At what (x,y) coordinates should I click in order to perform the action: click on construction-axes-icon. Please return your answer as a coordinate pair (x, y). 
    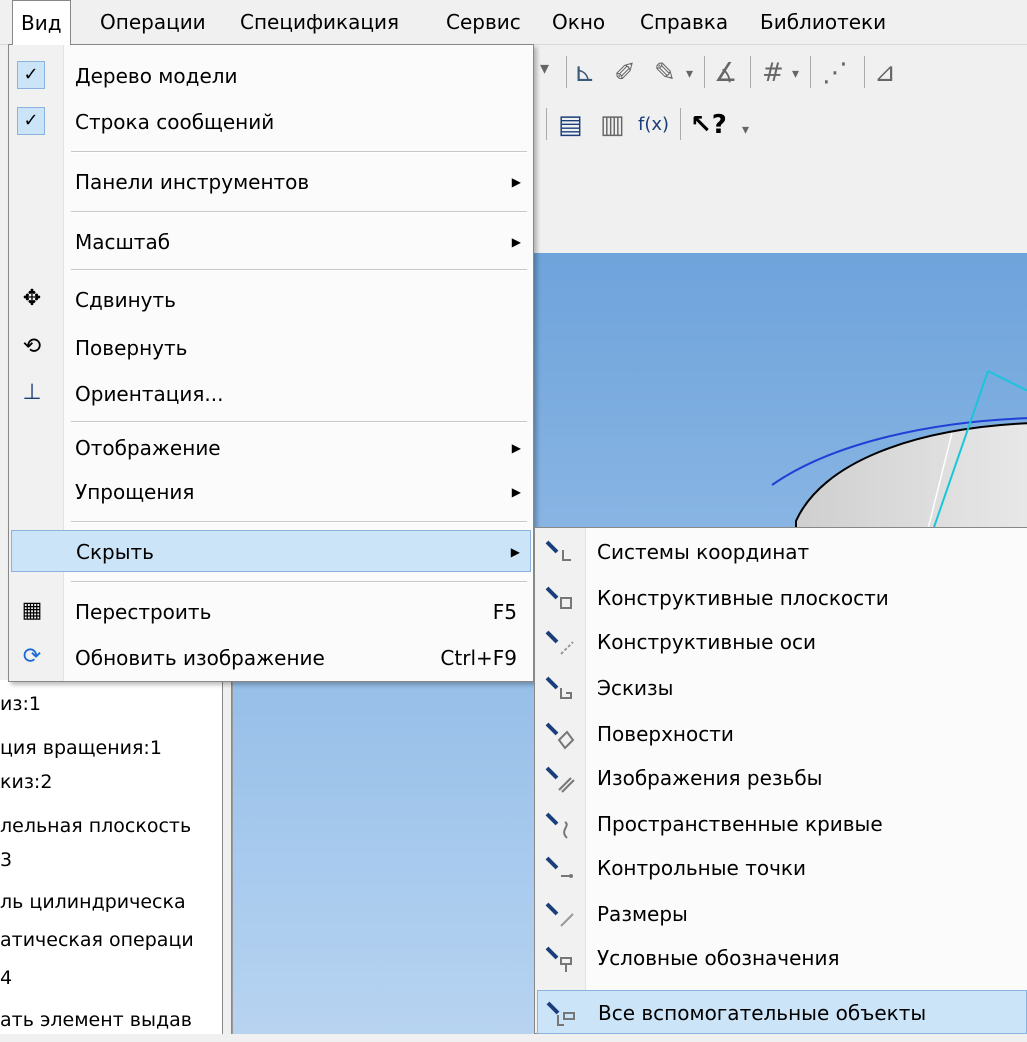
    Looking at the image, I should click on (559, 642).